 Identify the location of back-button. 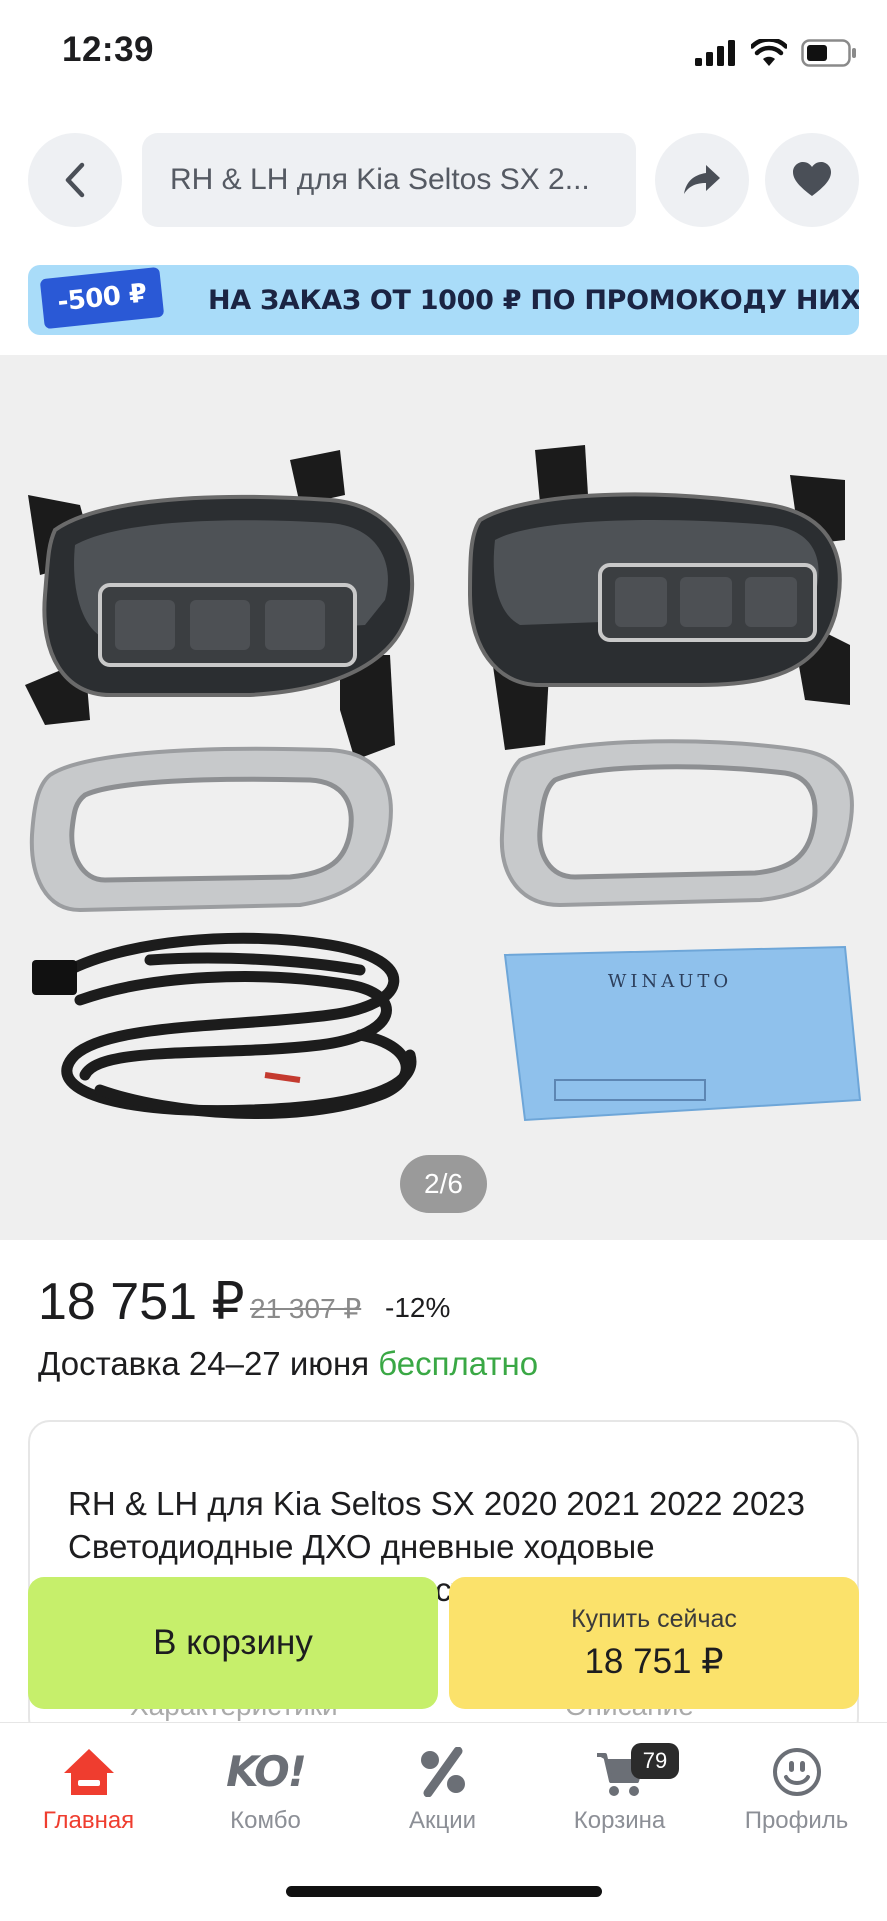
(75, 180).